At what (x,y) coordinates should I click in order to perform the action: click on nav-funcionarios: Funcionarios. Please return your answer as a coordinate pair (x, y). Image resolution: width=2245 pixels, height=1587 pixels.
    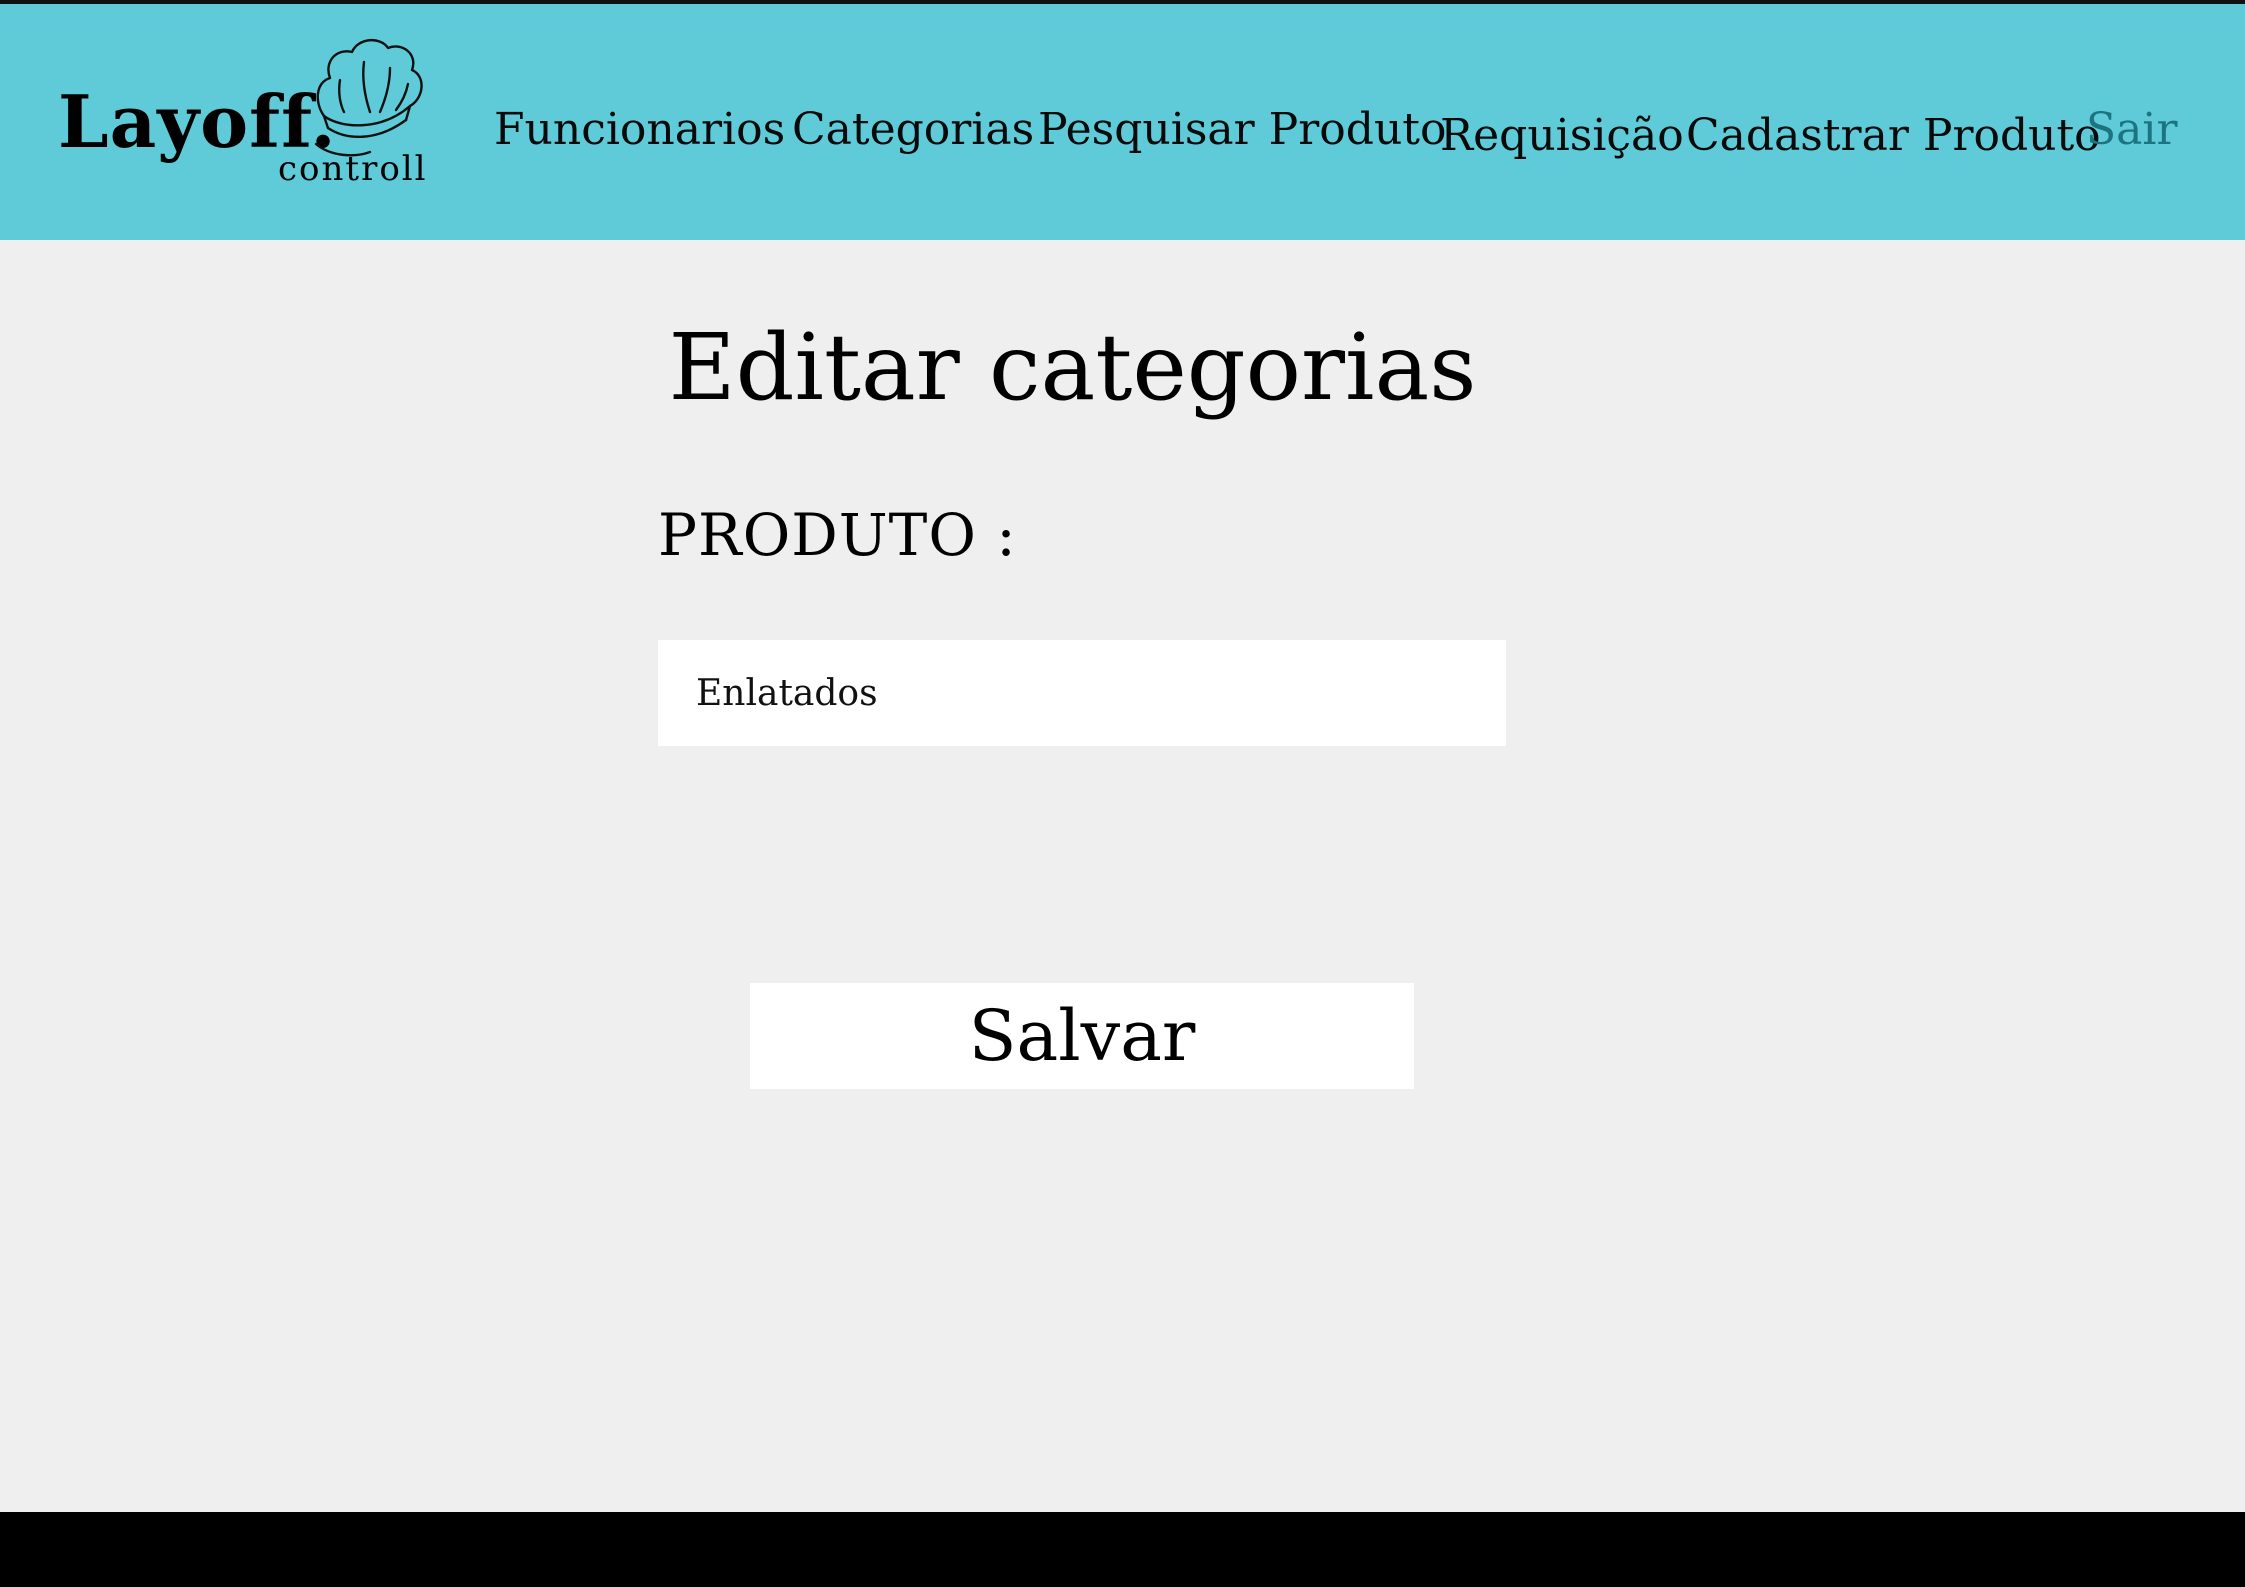
    Looking at the image, I should click on (639, 130).